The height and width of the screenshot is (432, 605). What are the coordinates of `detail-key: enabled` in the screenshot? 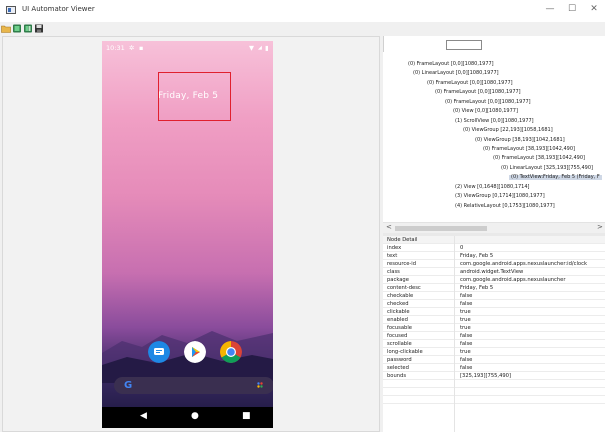 It's located at (397, 320).